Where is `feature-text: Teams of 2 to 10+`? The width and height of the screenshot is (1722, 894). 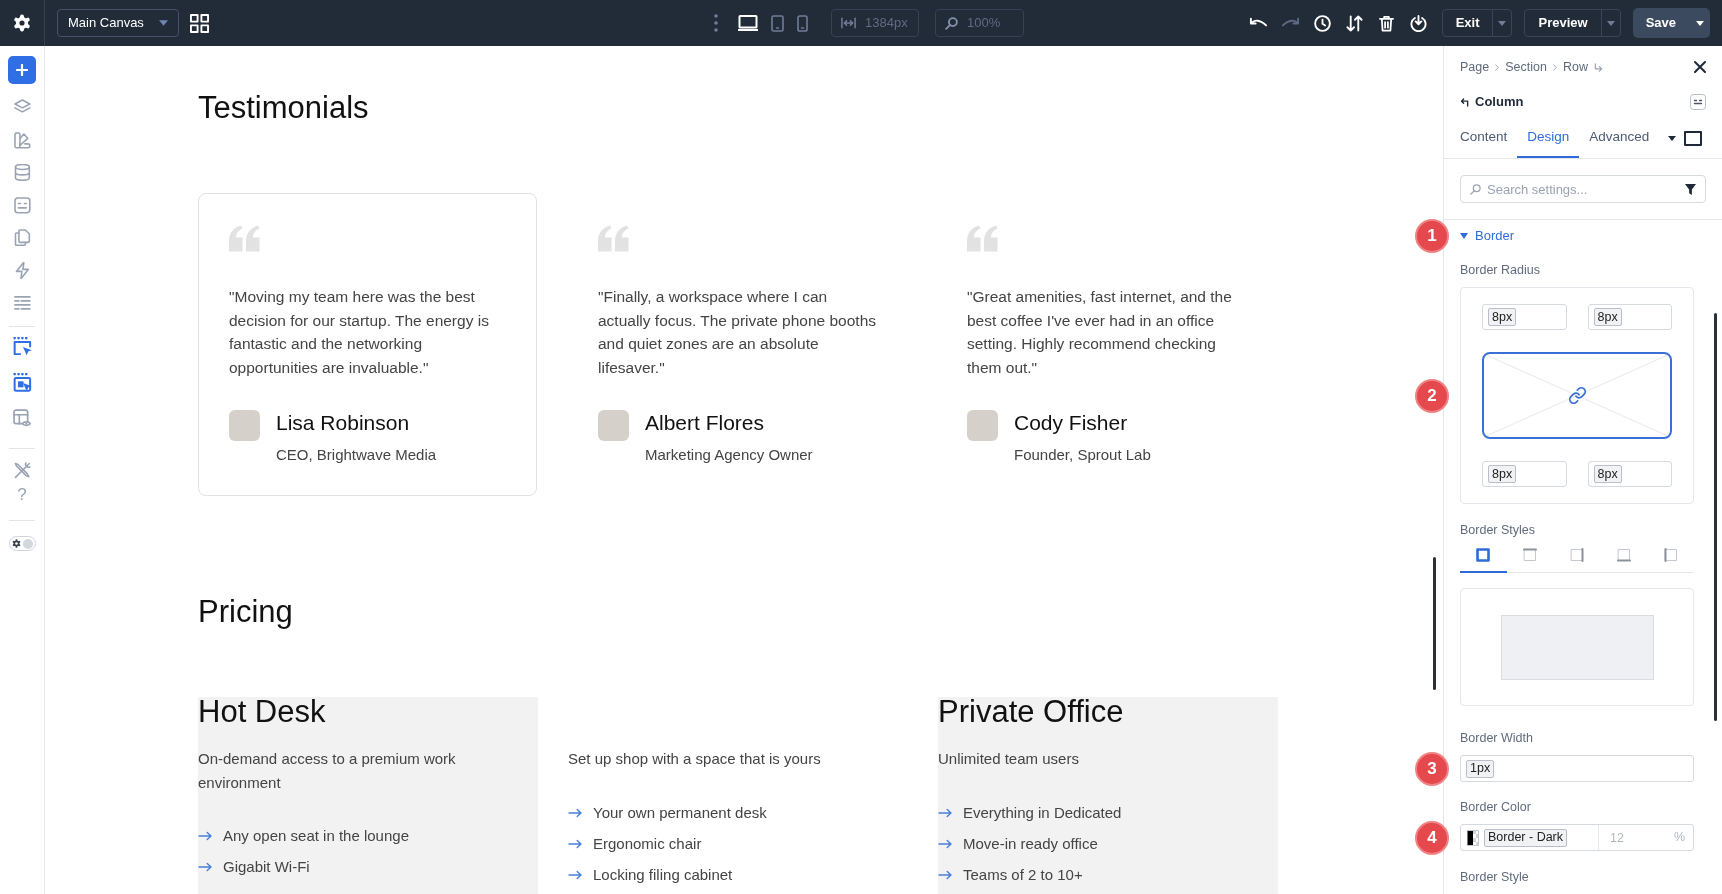 feature-text: Teams of 2 to 10+ is located at coordinates (1023, 874).